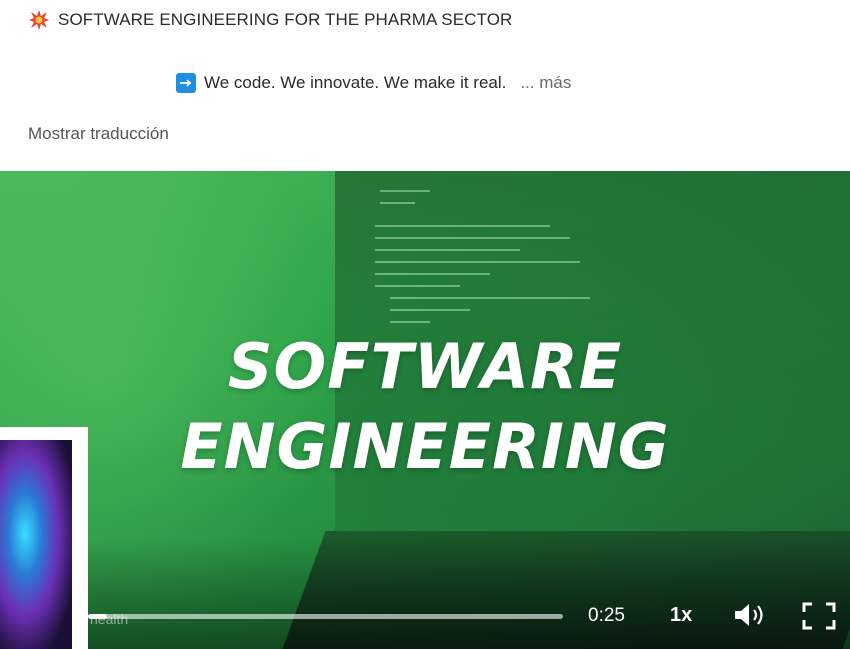 The image size is (850, 649). Describe the element at coordinates (819, 616) in the screenshot. I see `fullscreen-icon` at that location.